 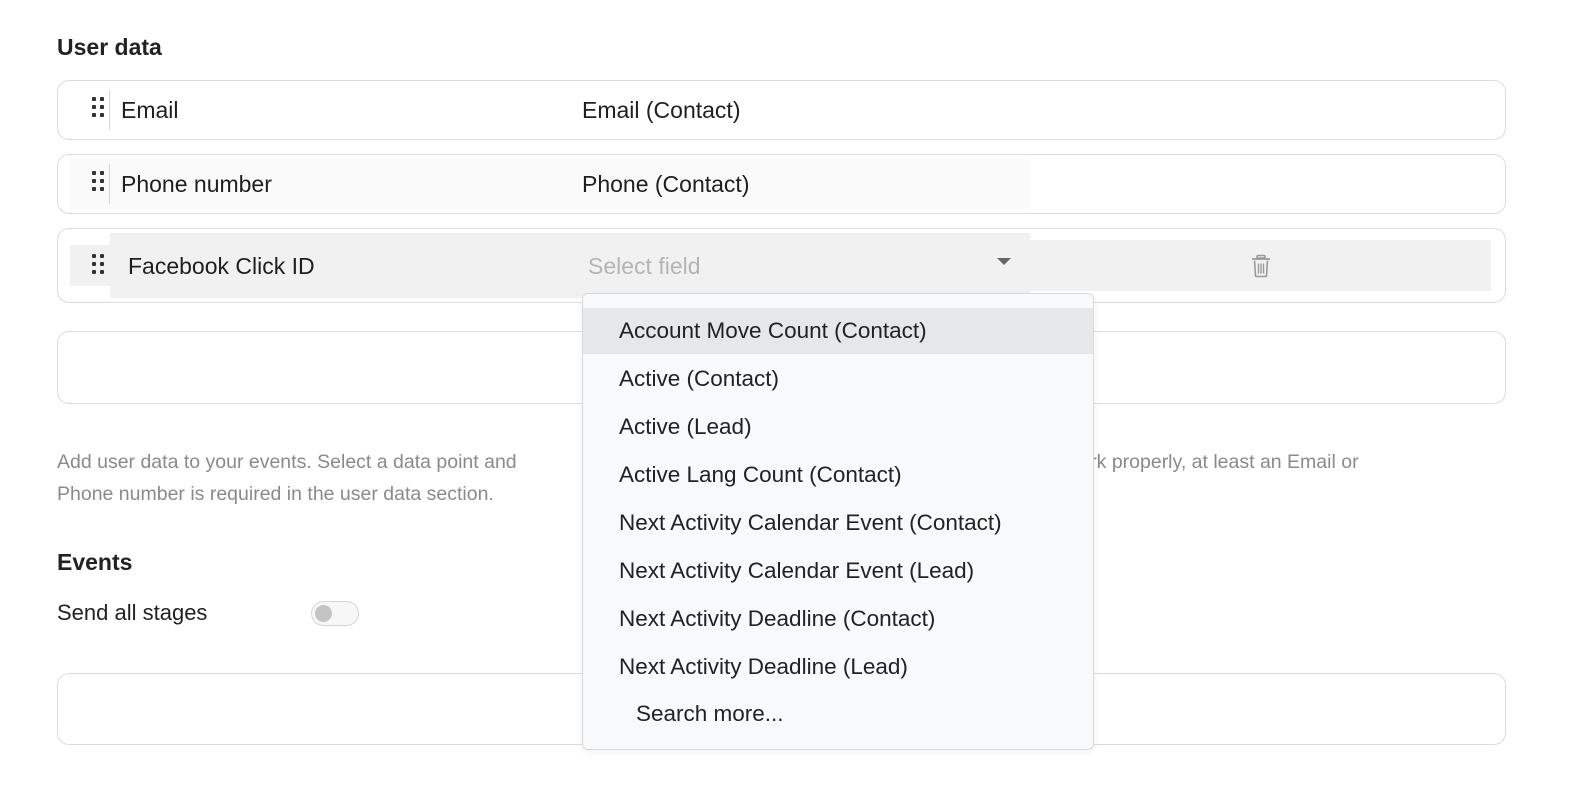 What do you see at coordinates (838, 571) in the screenshot?
I see `dropdown-option: Next Activity Calendar Event (Lead)` at bounding box center [838, 571].